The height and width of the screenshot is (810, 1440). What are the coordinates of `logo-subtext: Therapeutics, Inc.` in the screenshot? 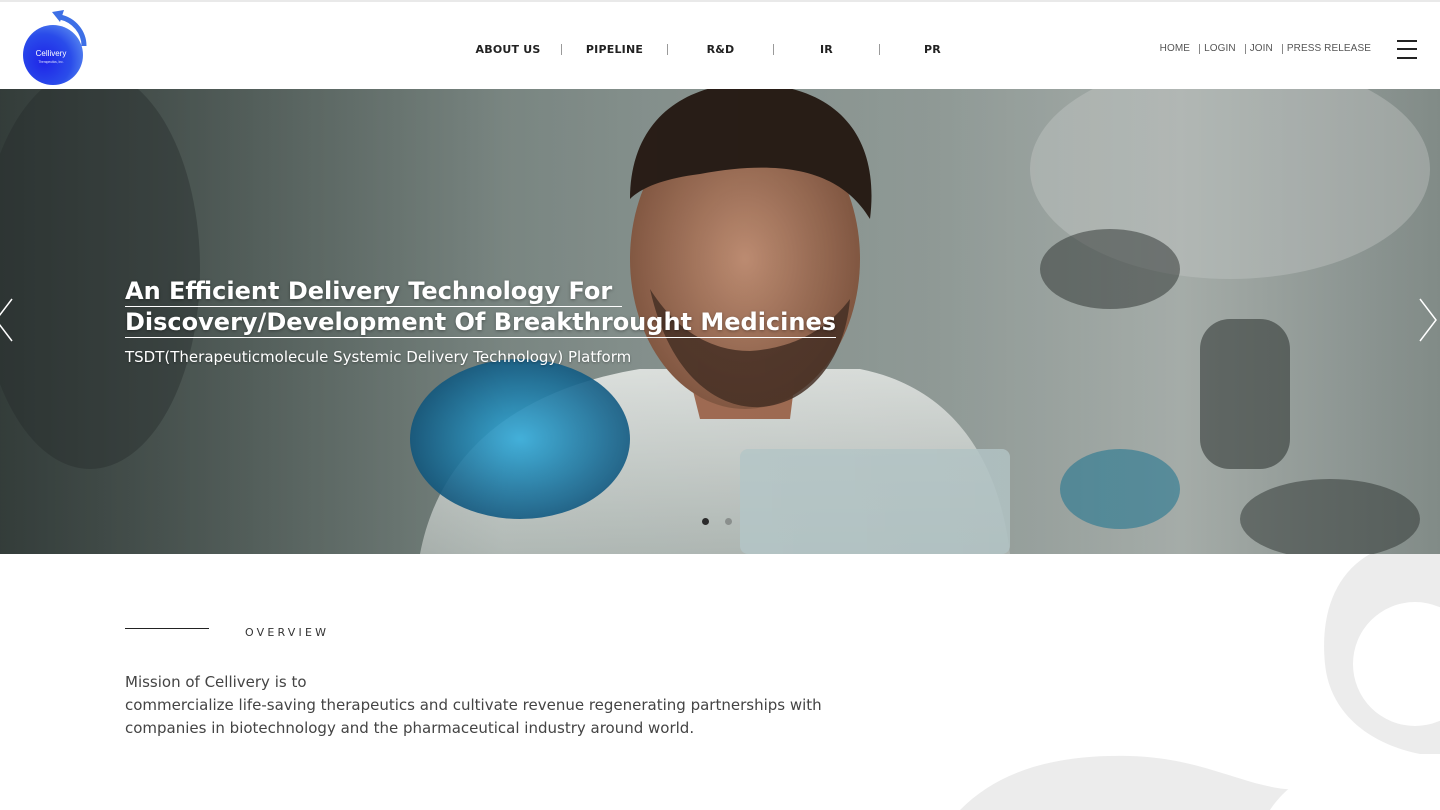 It's located at (50, 62).